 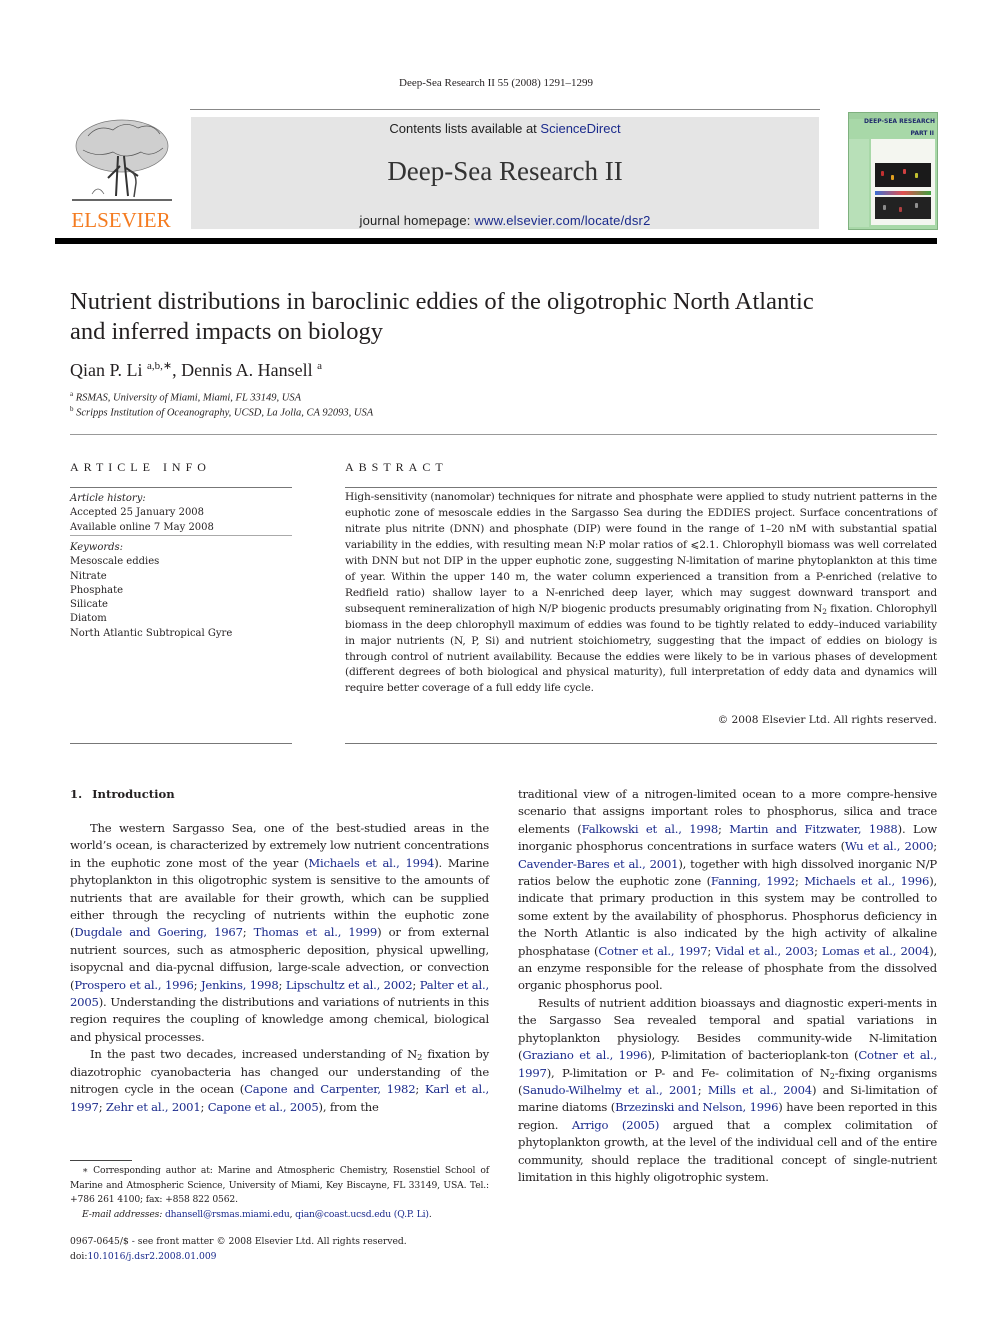 What do you see at coordinates (889, 846) in the screenshot?
I see `citation-link: Wu et al., 2000` at bounding box center [889, 846].